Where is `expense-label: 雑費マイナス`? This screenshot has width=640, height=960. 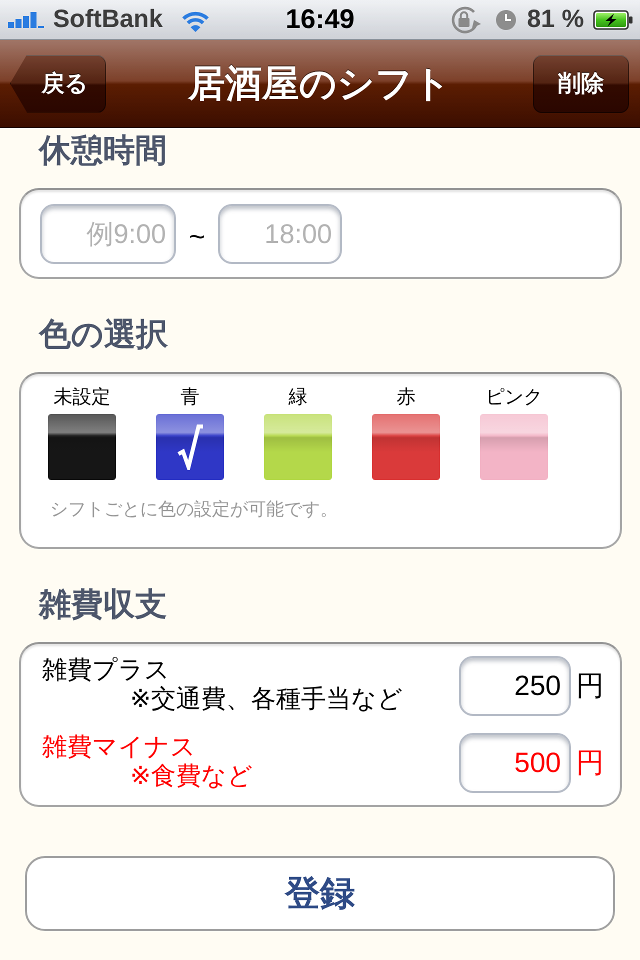
expense-label: 雑費マイナス is located at coordinates (119, 747).